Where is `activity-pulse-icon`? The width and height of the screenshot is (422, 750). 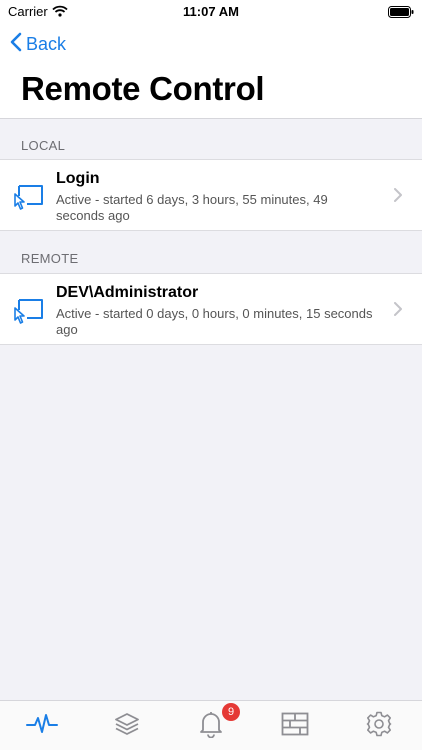
activity-pulse-icon is located at coordinates (42, 726).